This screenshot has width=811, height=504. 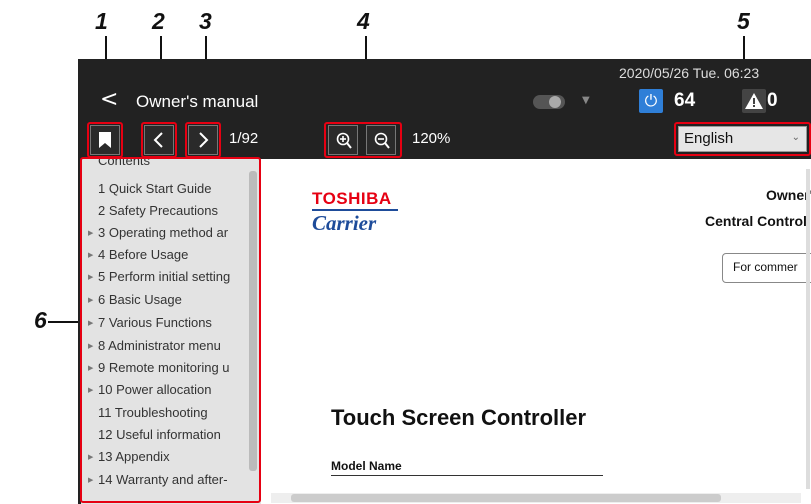 I want to click on page-indicator: 1/92, so click(x=244, y=138).